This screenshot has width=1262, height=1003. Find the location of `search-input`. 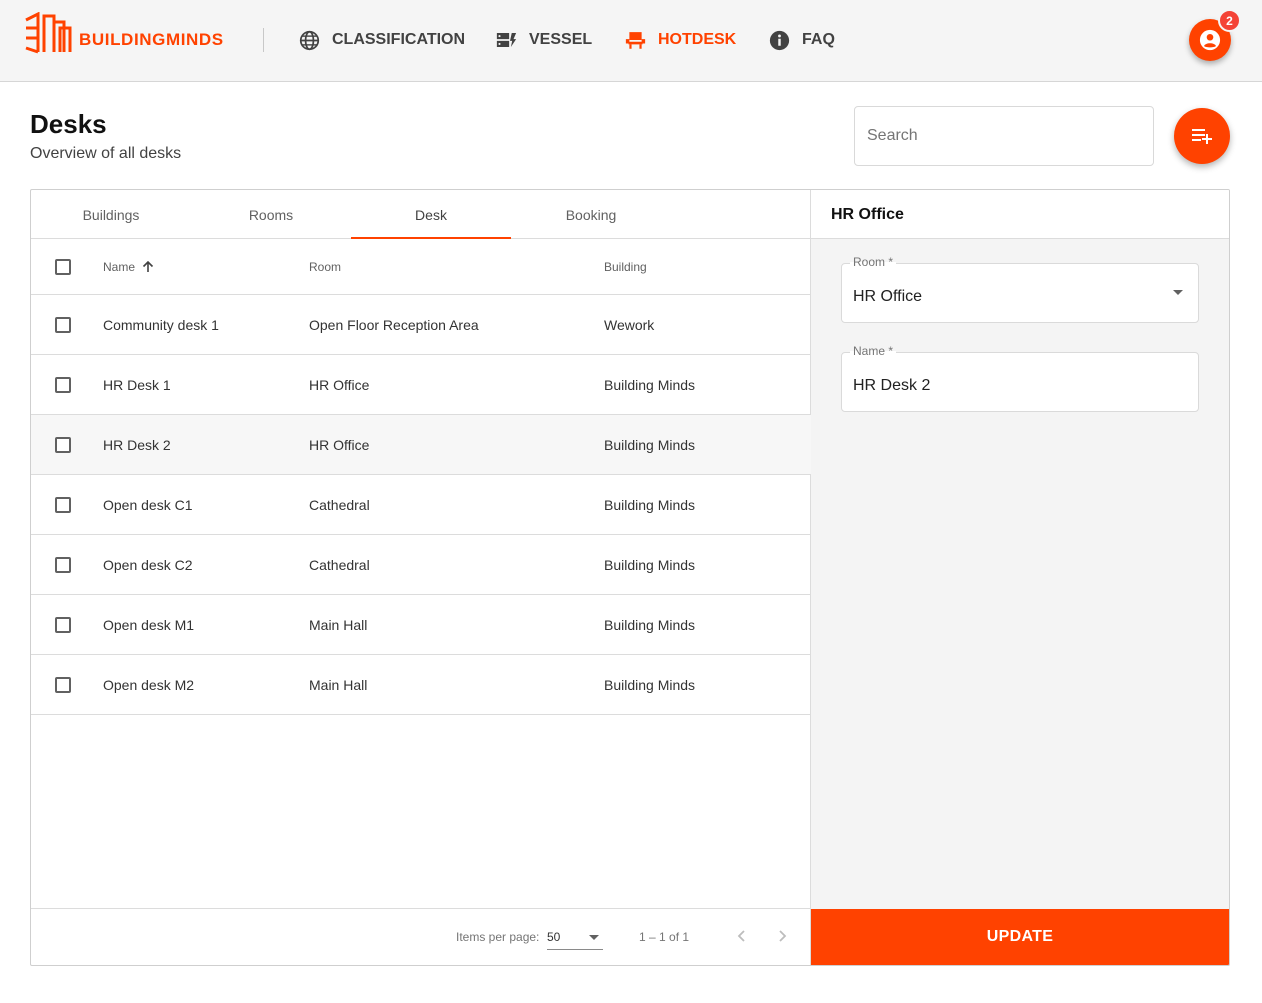

search-input is located at coordinates (1004, 136).